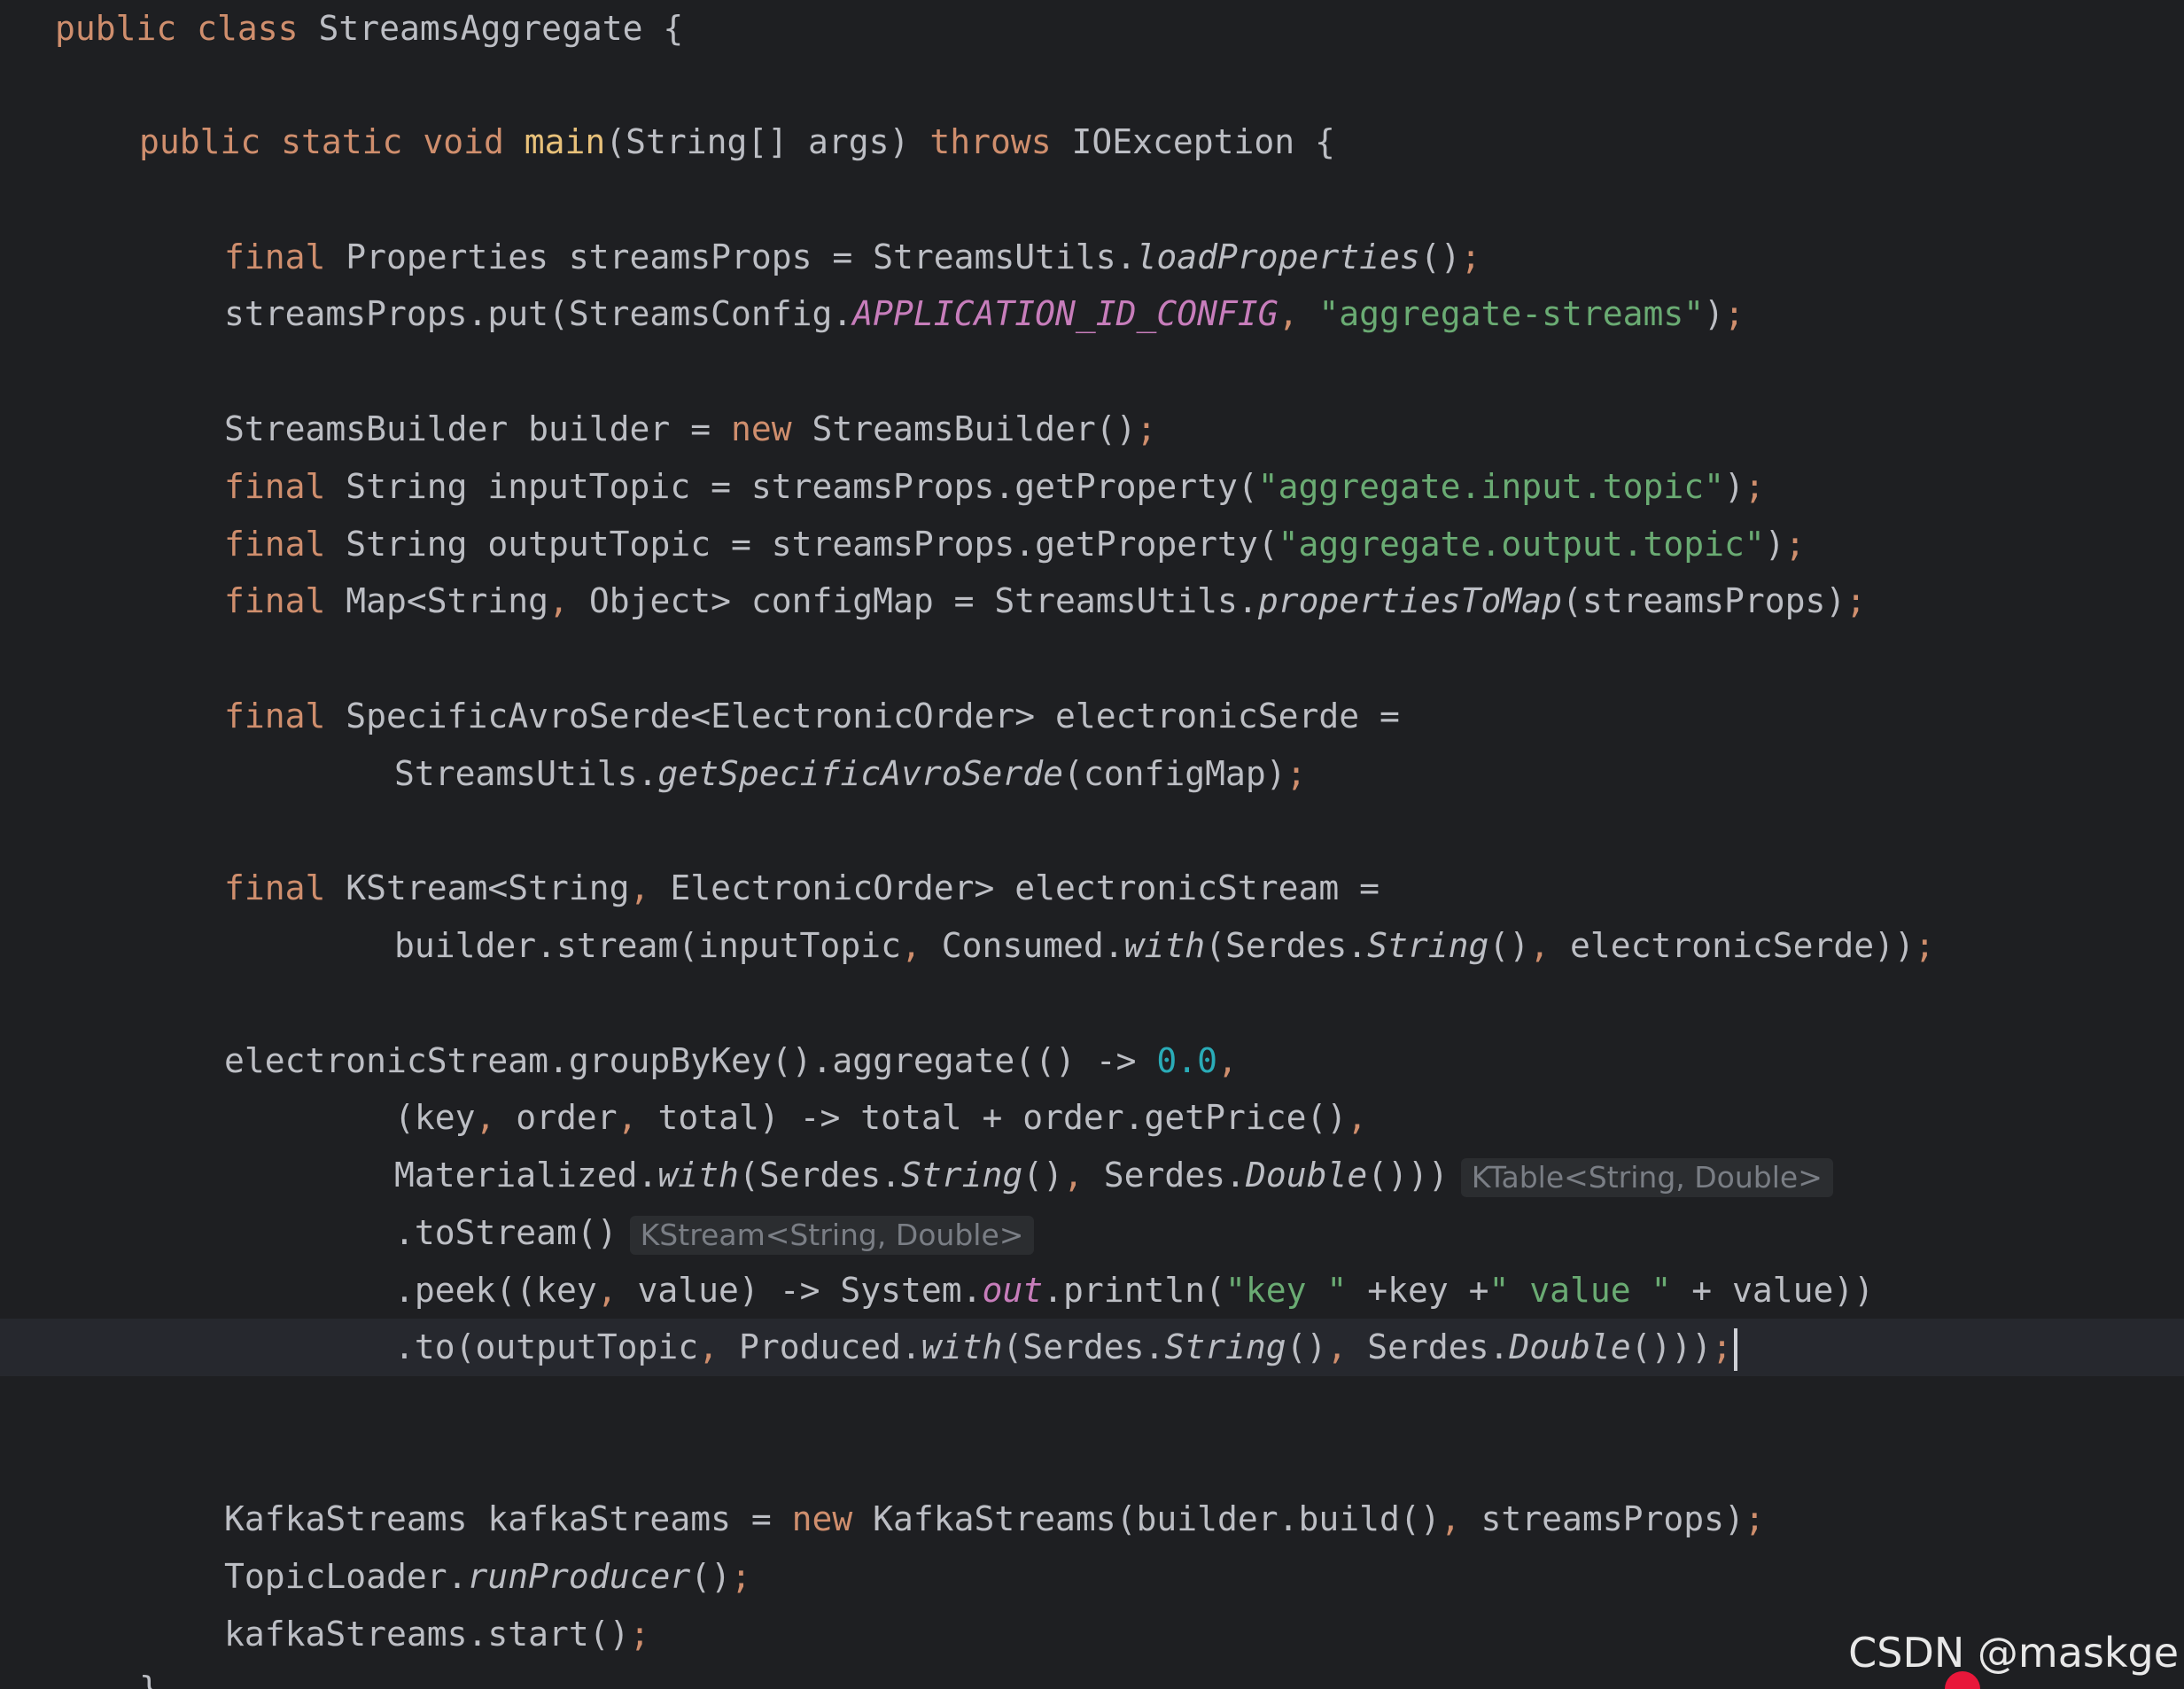 The image size is (2184, 1689). I want to click on number-literal: 0.0, so click(1187, 1060).